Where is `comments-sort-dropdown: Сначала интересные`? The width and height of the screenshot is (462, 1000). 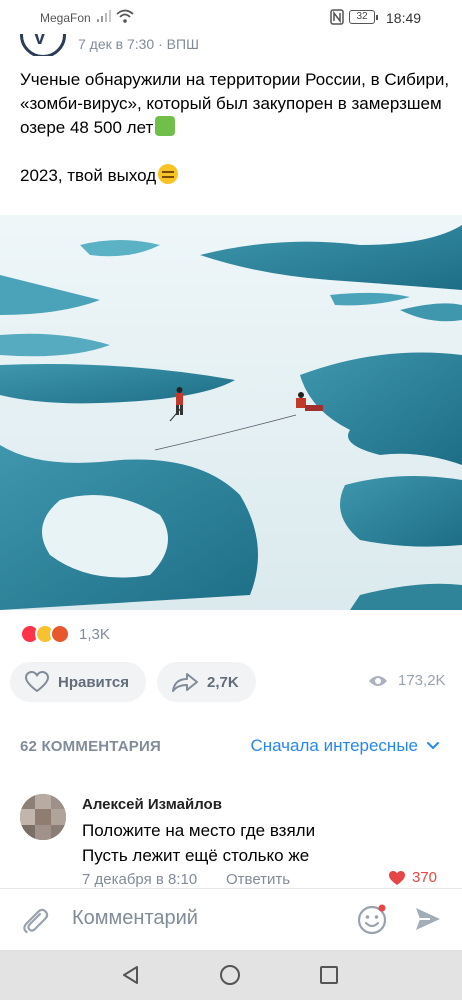
comments-sort-dropdown: Сначала интересные is located at coordinates (345, 746).